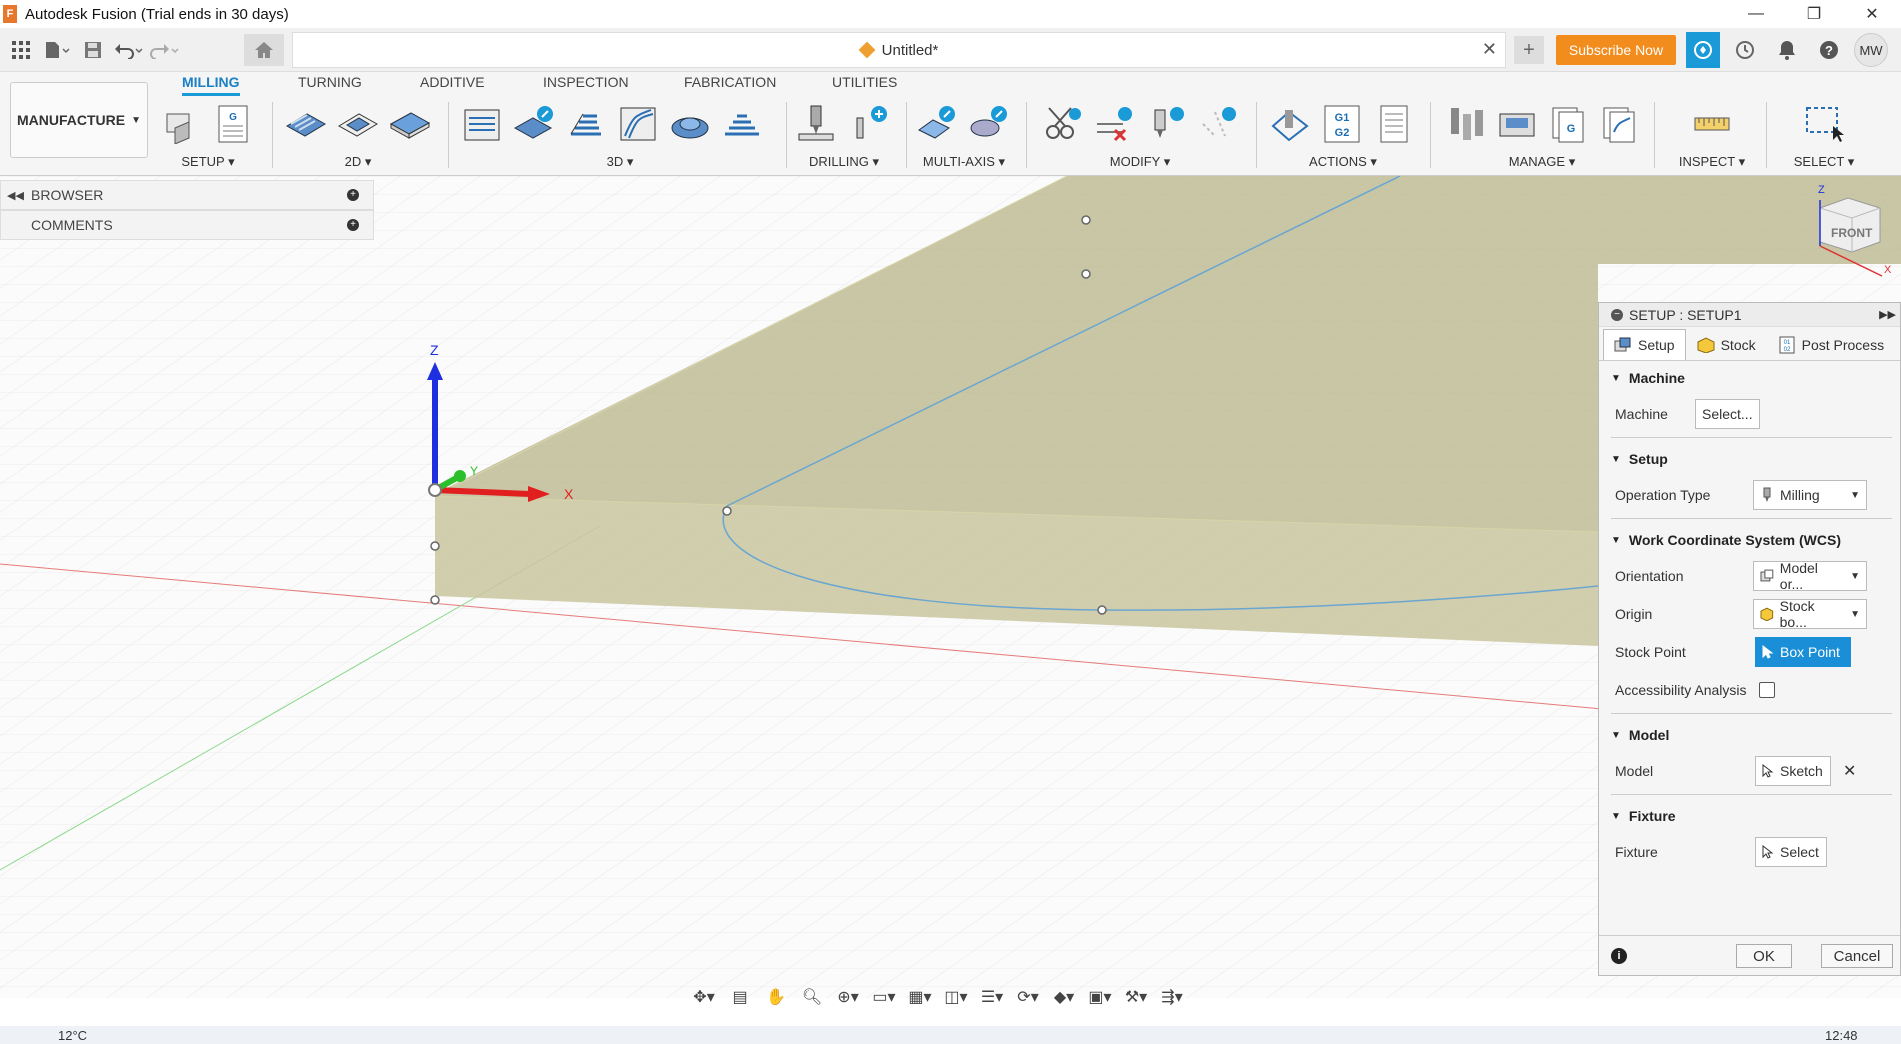 The width and height of the screenshot is (1901, 1044). What do you see at coordinates (992, 997) in the screenshot?
I see `section-analysis-icon: ☰▾` at bounding box center [992, 997].